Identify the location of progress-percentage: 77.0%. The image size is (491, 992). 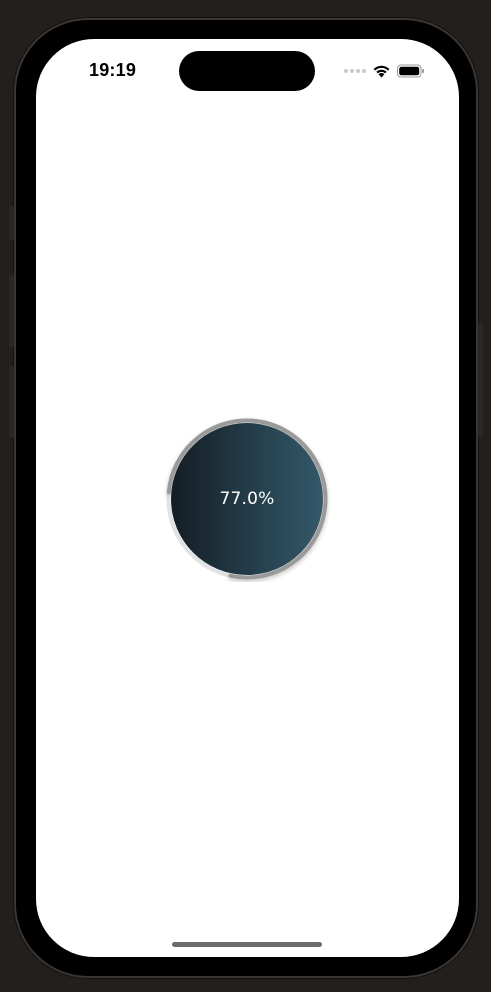
(247, 499).